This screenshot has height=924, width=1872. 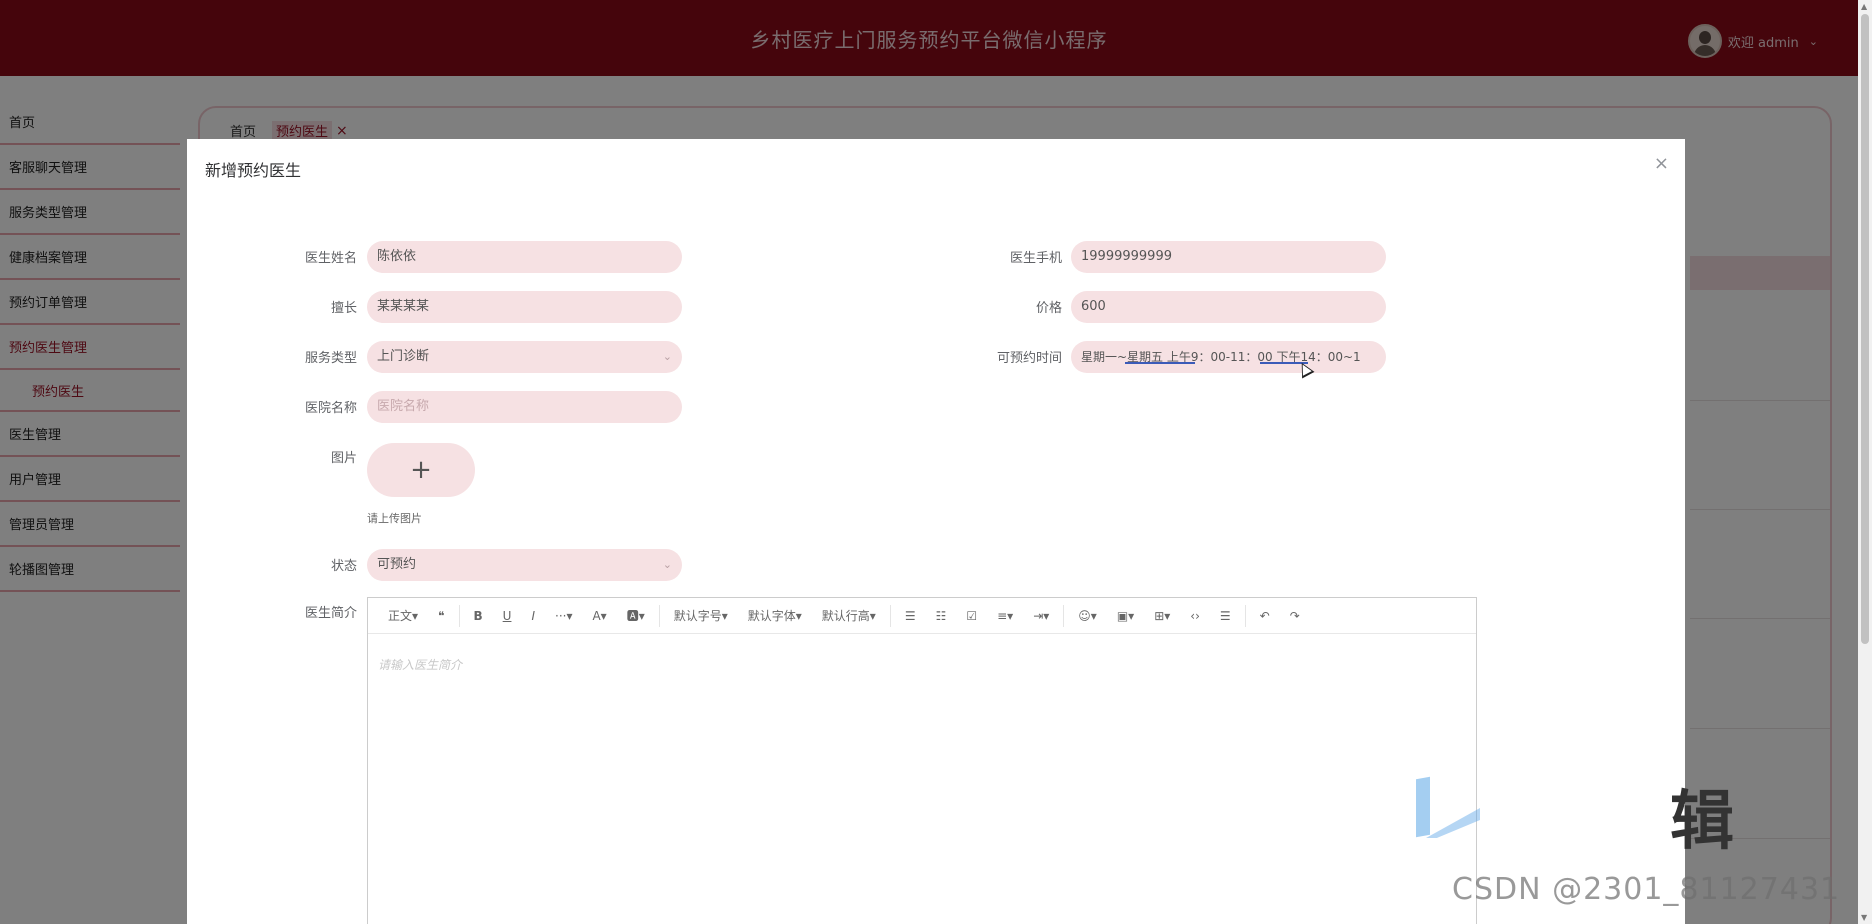 What do you see at coordinates (524, 407) in the screenshot?
I see `hospital-input: 医院名称` at bounding box center [524, 407].